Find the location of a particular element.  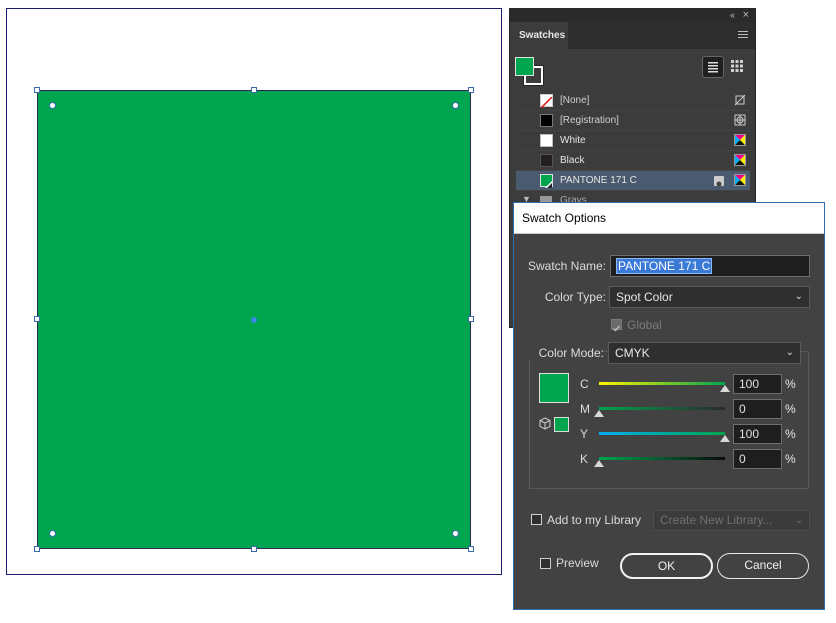

handle-top-right is located at coordinates (471, 90).